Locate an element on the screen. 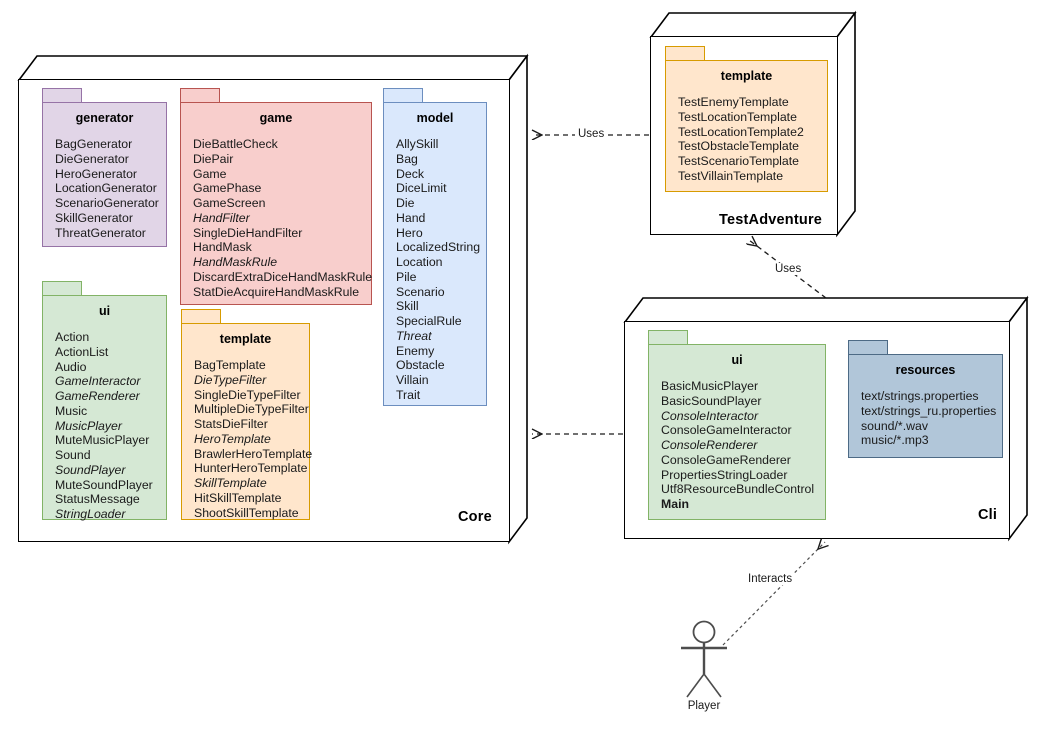 This screenshot has height=734, width=1046. actor-leg-left-icon is located at coordinates (695, 685).